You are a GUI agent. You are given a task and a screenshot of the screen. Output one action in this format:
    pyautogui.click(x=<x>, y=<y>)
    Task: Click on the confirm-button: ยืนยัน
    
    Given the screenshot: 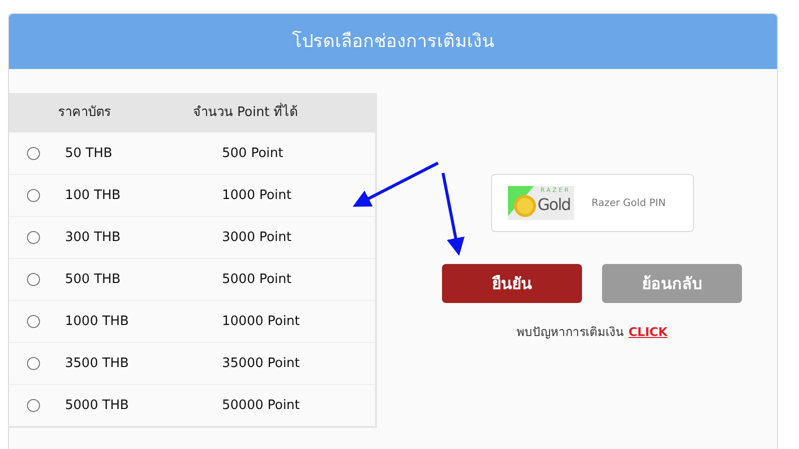 What is the action you would take?
    pyautogui.click(x=512, y=283)
    